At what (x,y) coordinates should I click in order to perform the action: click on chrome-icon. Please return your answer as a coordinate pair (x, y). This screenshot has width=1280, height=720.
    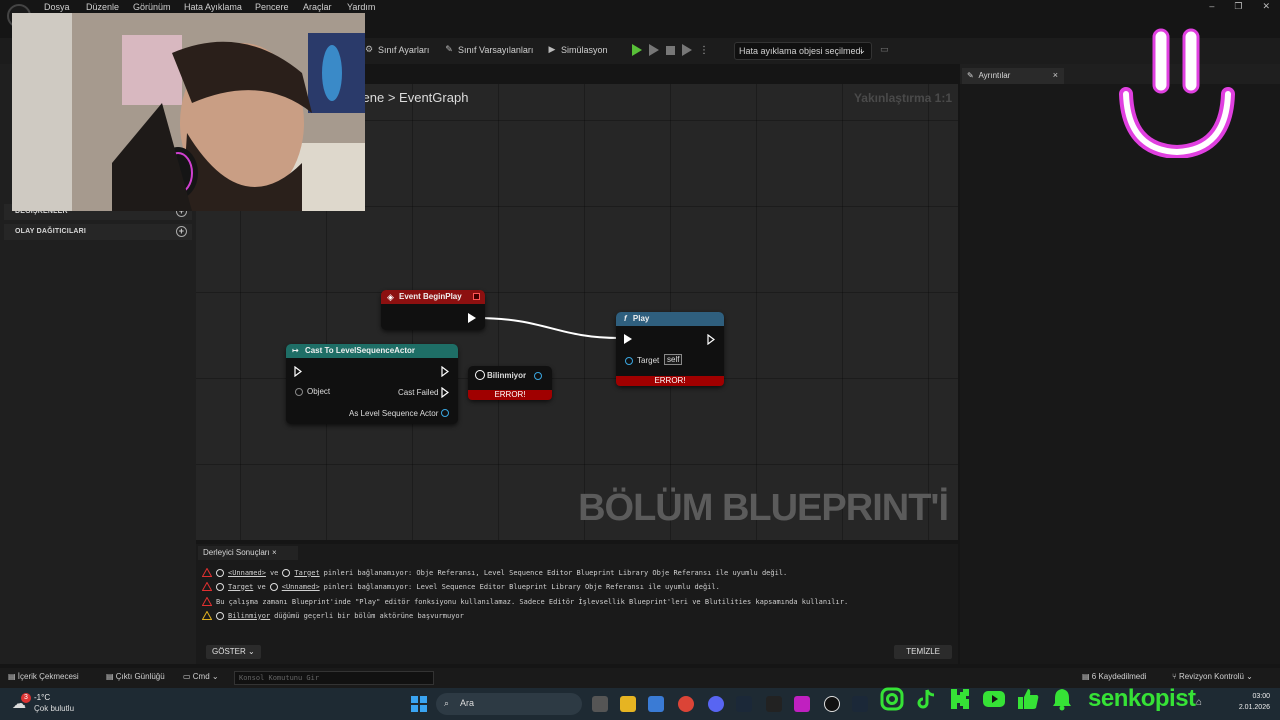
    Looking at the image, I should click on (686, 704).